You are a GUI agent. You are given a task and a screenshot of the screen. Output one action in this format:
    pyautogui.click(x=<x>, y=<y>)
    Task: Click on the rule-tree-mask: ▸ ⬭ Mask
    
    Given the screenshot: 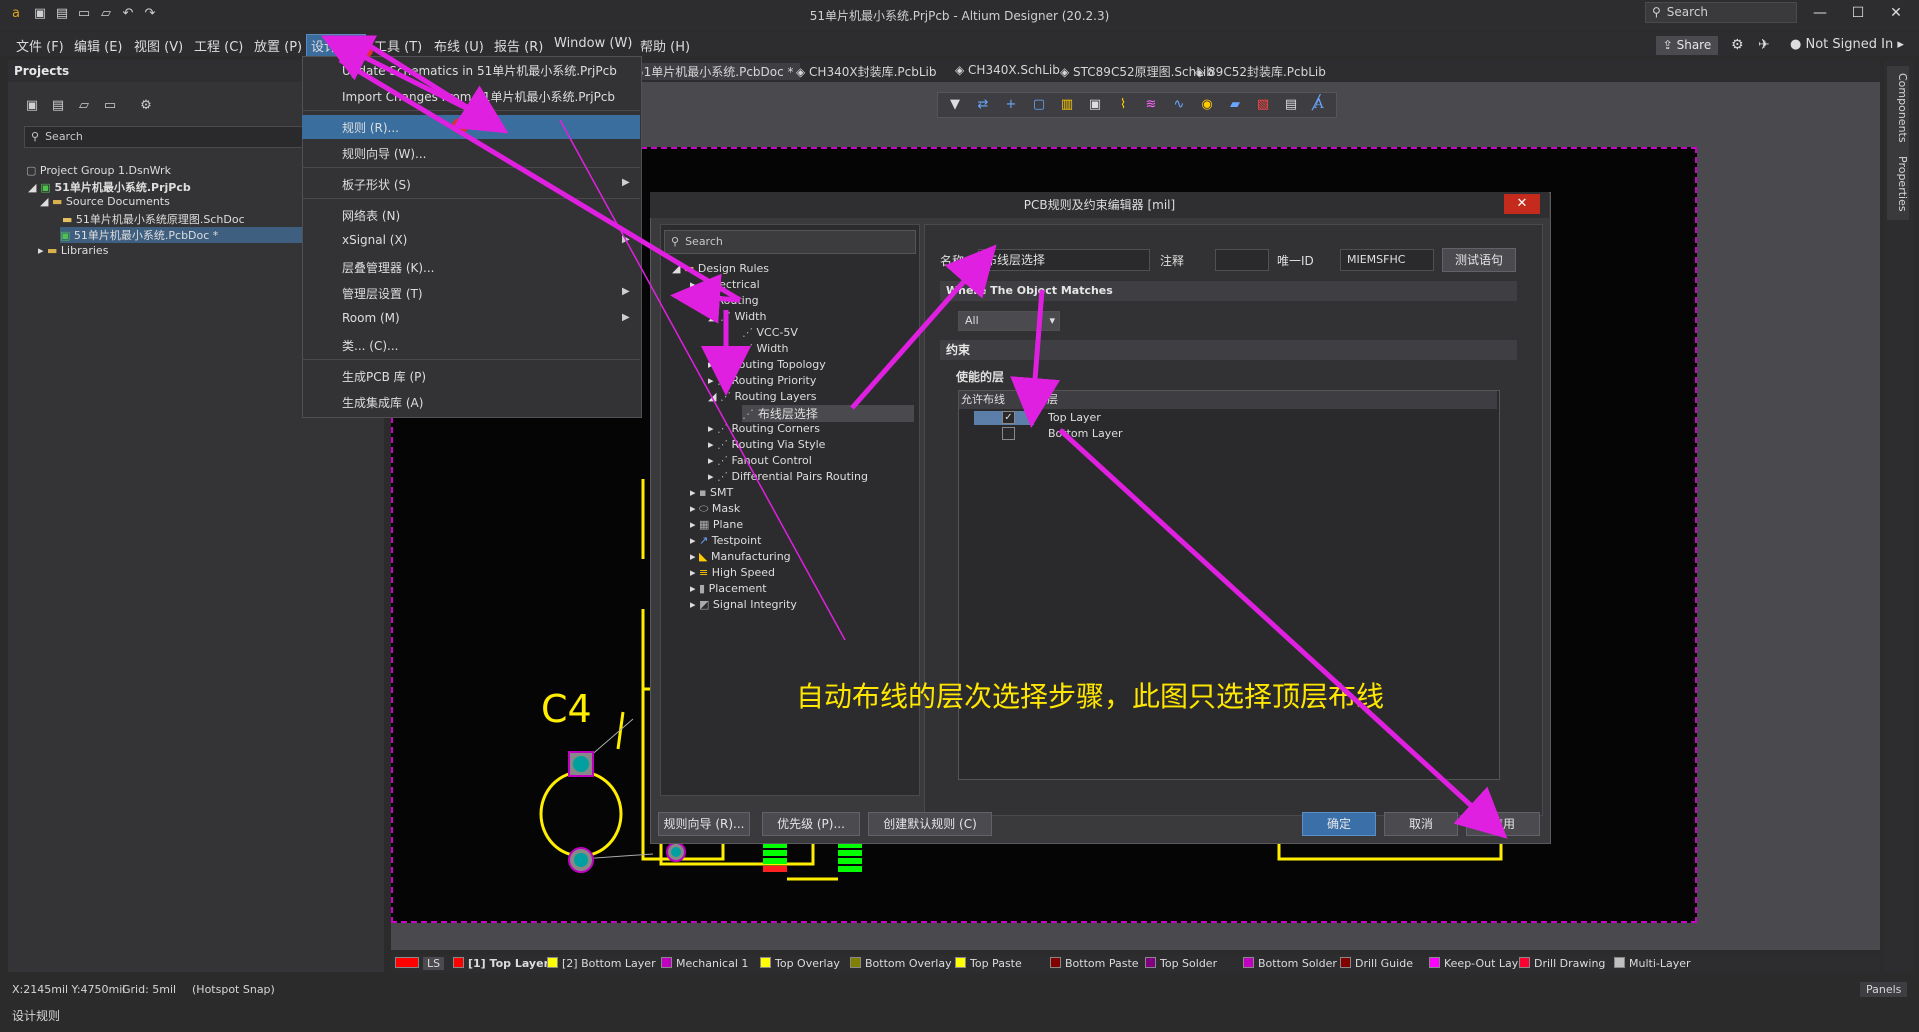 What is the action you would take?
    pyautogui.click(x=715, y=509)
    